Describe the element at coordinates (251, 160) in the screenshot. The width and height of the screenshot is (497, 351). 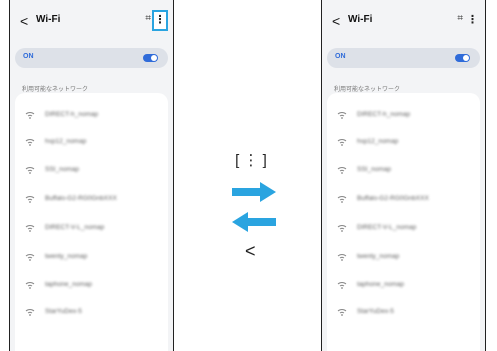
I see `more-options-key-label: [ ⋮ ]` at that location.